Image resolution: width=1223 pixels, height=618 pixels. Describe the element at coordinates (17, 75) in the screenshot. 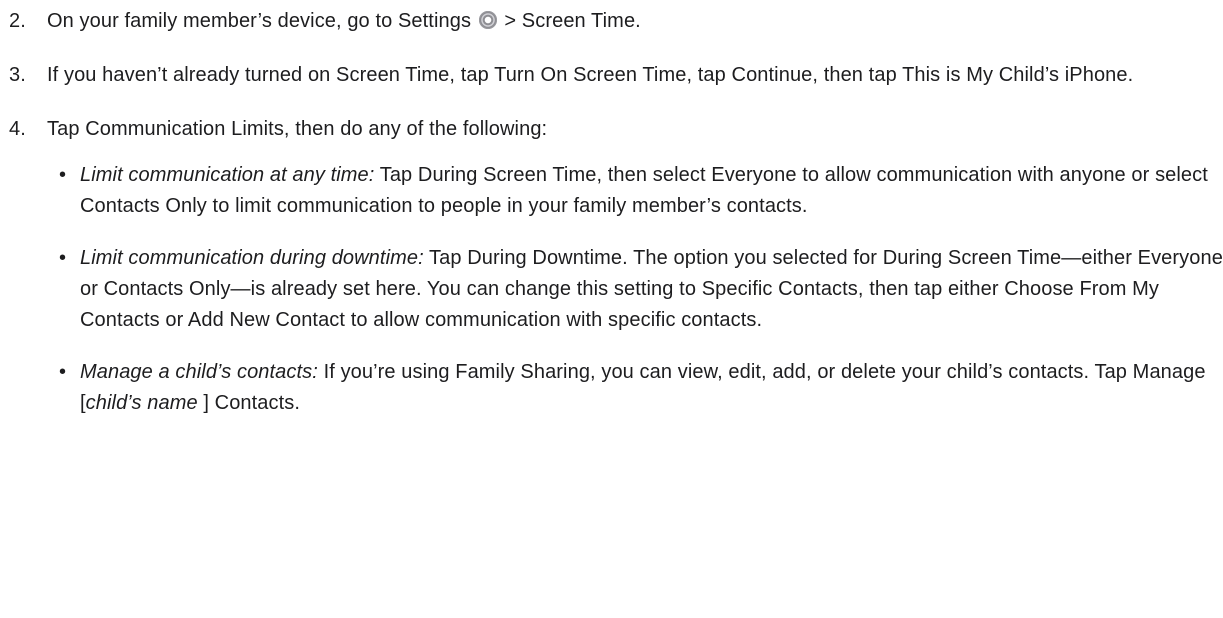

I see `step-number: 3.` at that location.